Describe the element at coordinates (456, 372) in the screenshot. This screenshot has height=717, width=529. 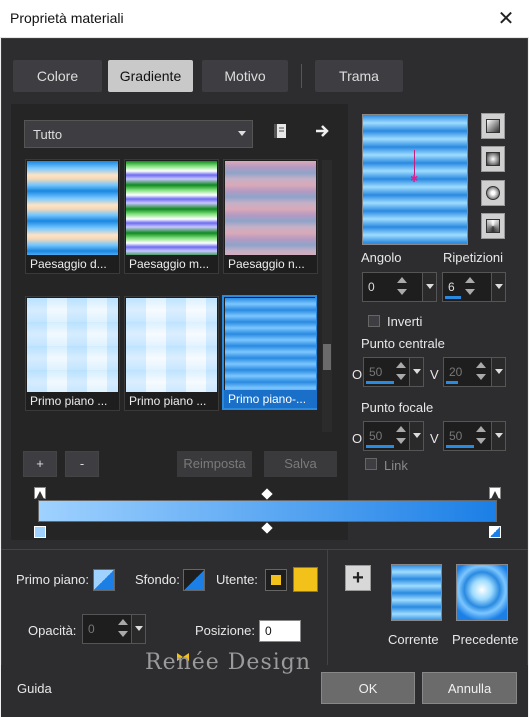
I see `center-v-value: 20` at that location.